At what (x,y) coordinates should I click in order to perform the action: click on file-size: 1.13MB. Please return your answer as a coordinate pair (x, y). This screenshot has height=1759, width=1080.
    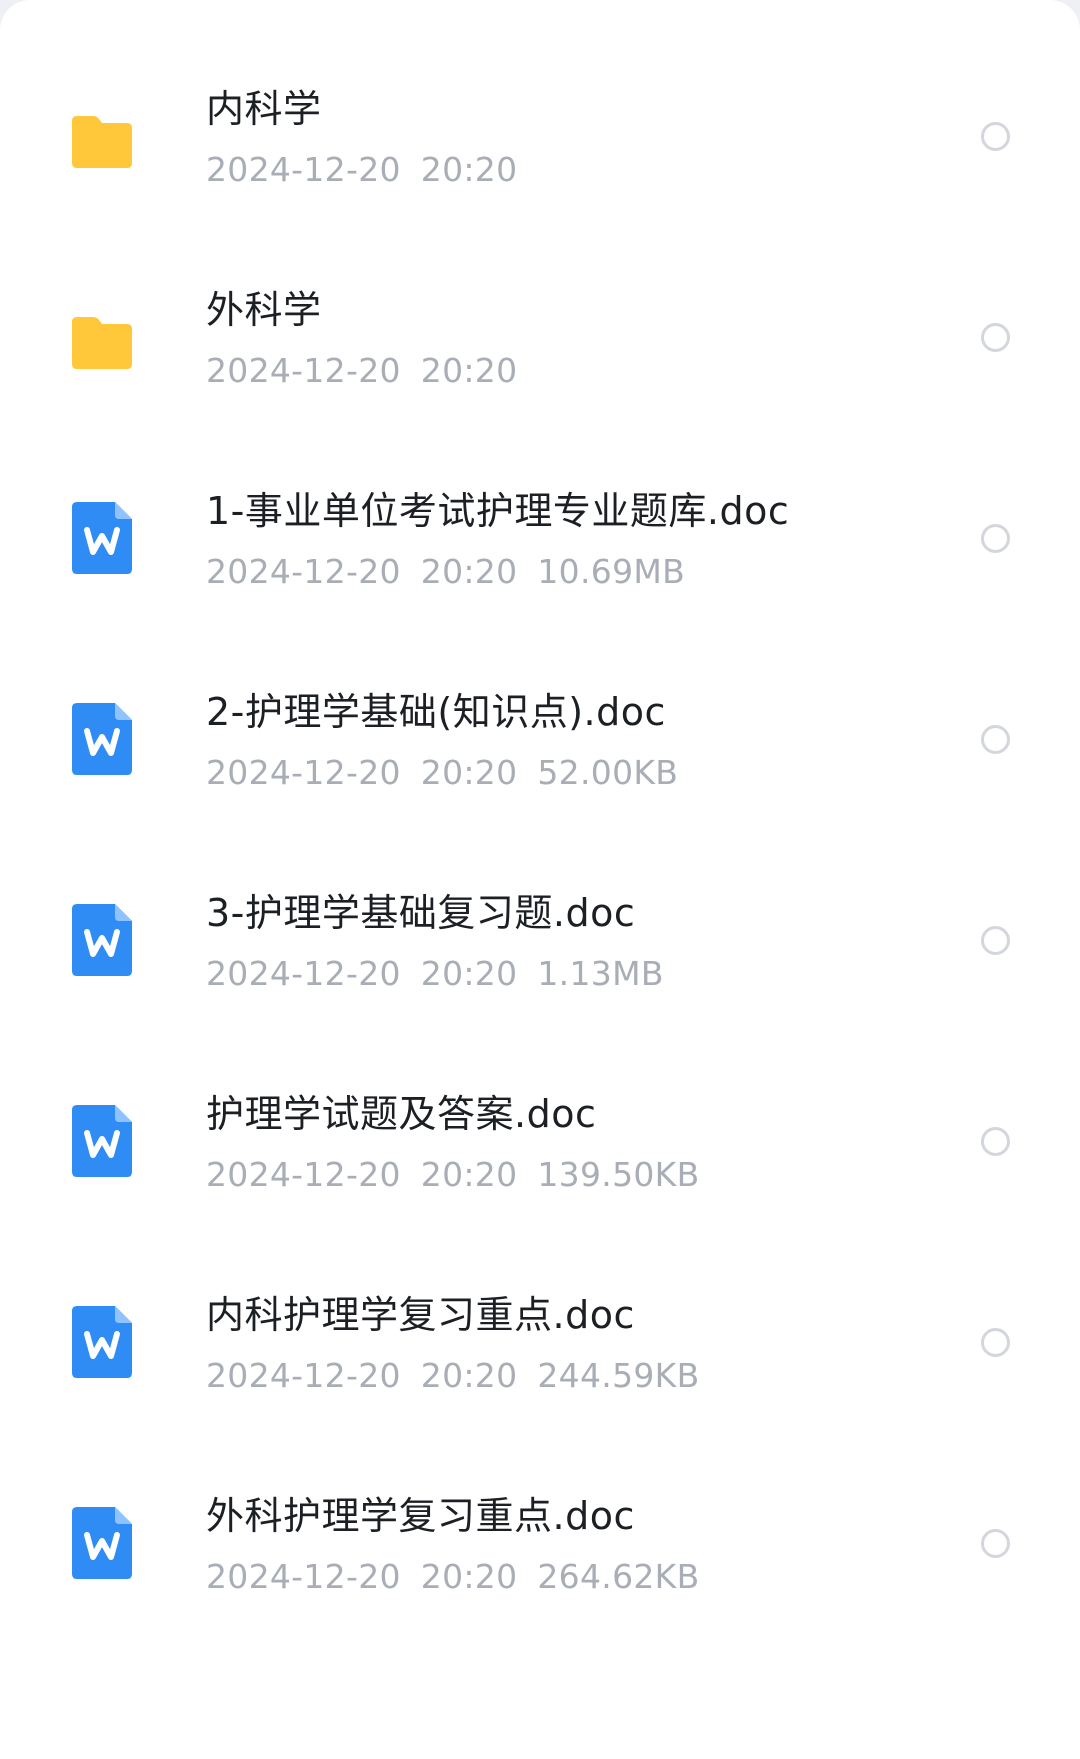
    Looking at the image, I should click on (600, 973).